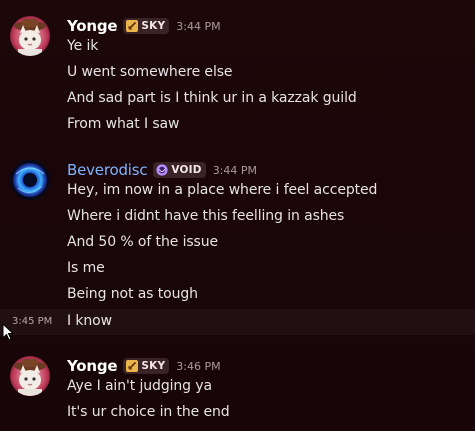 The width and height of the screenshot is (475, 431). I want to click on message-header: Yonge SKY 3:44 PM, so click(144, 26).